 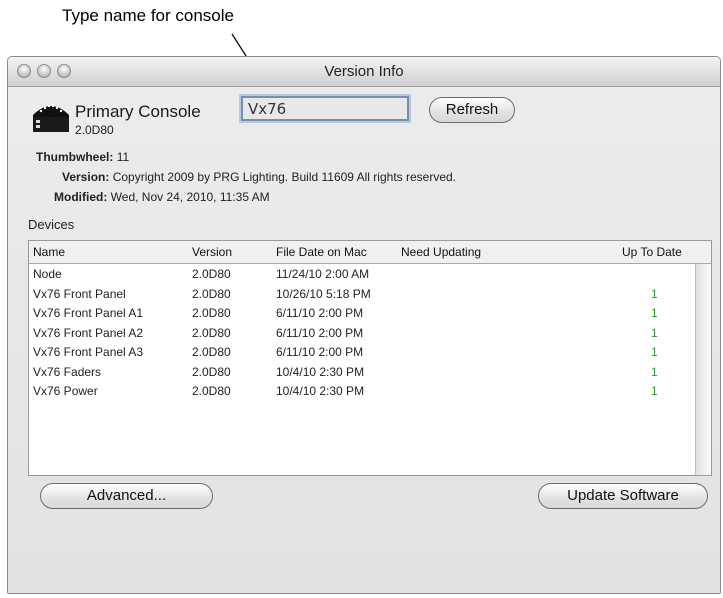 I want to click on thumbwheel-row: Thumbwheel: 11, so click(x=82, y=157).